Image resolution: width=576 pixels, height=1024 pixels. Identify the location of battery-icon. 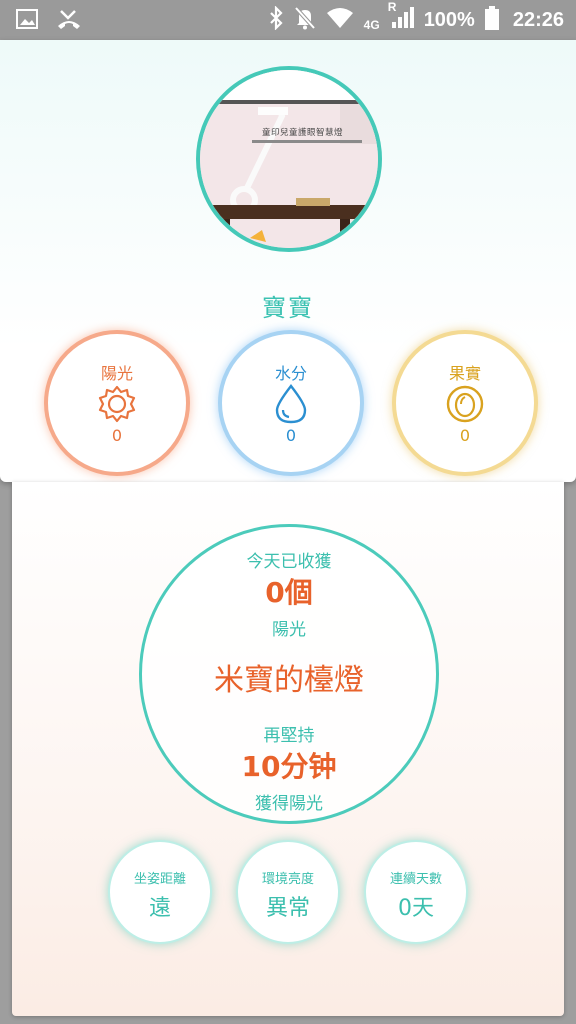
(491, 20).